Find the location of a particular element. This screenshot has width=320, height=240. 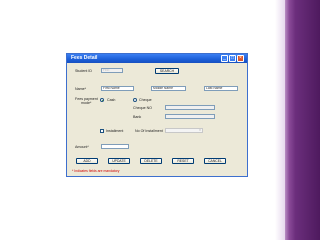

no-of-installment-label: No Of Installment is located at coordinates (149, 131).